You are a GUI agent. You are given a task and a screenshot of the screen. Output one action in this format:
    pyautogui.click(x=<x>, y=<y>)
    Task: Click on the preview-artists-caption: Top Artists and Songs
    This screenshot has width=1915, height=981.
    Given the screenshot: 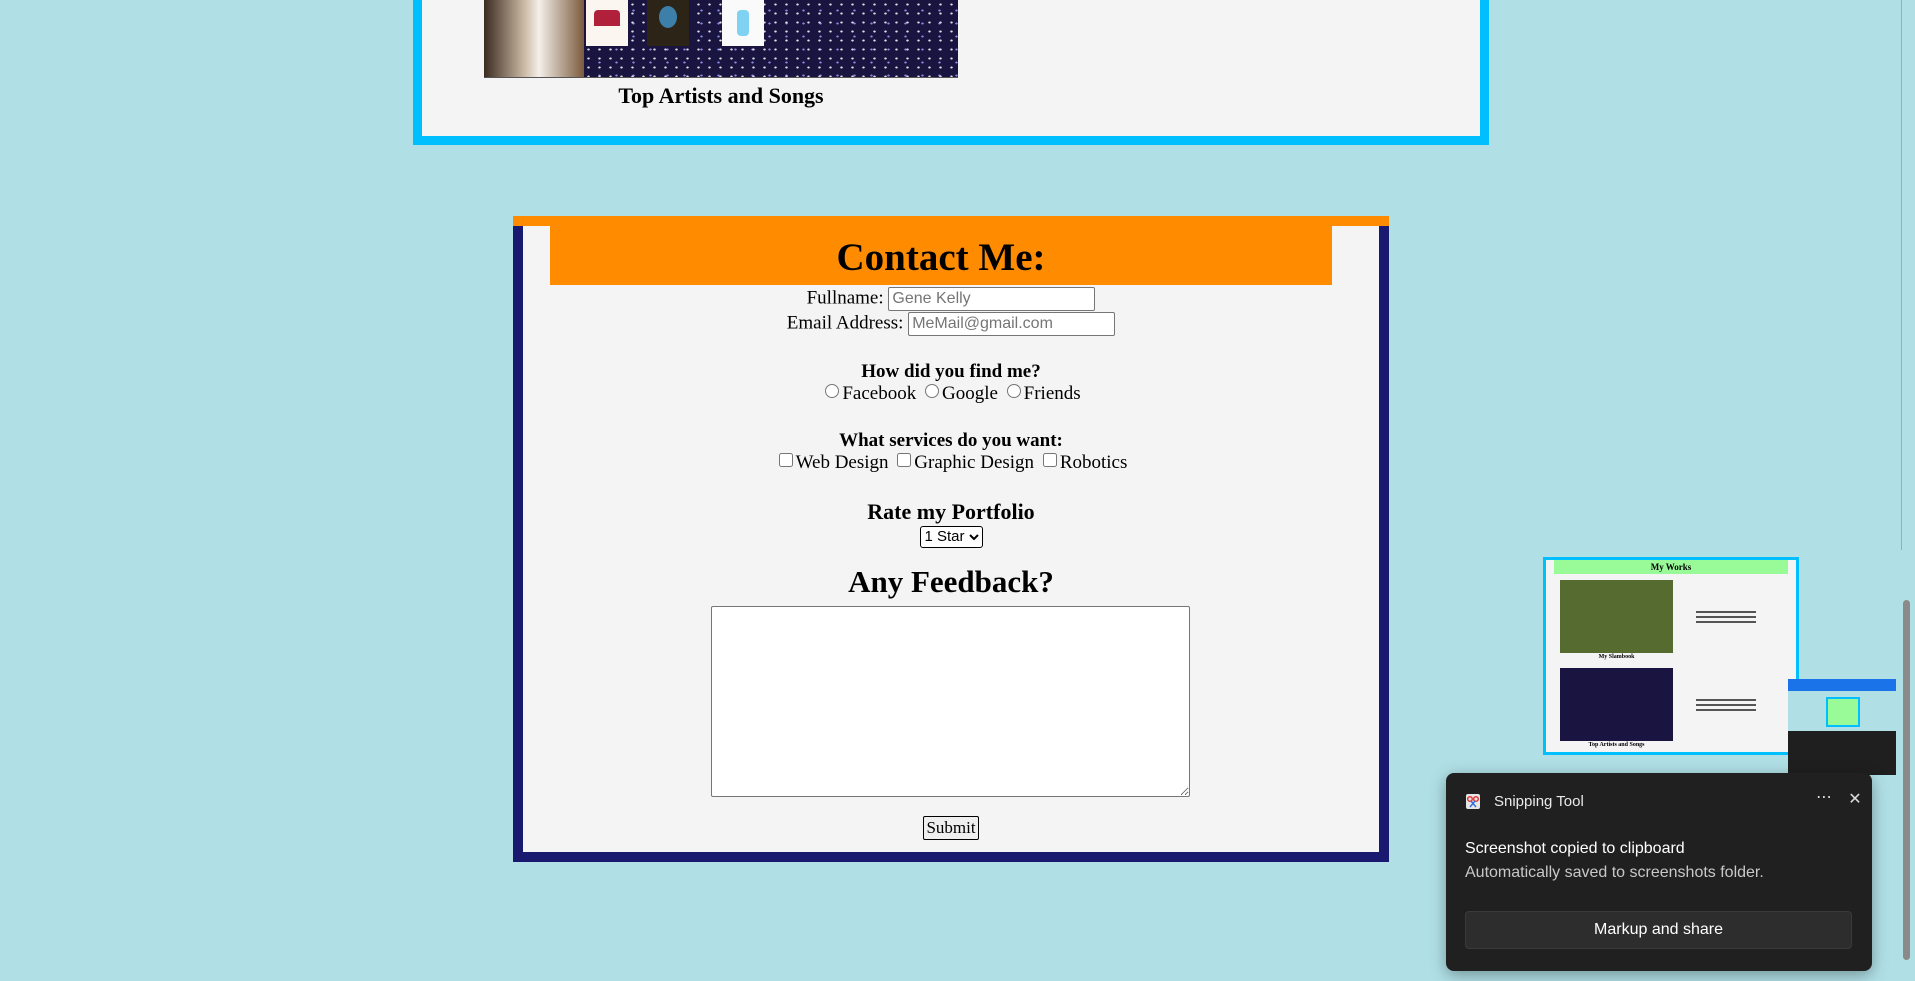 What is the action you would take?
    pyautogui.click(x=1616, y=745)
    